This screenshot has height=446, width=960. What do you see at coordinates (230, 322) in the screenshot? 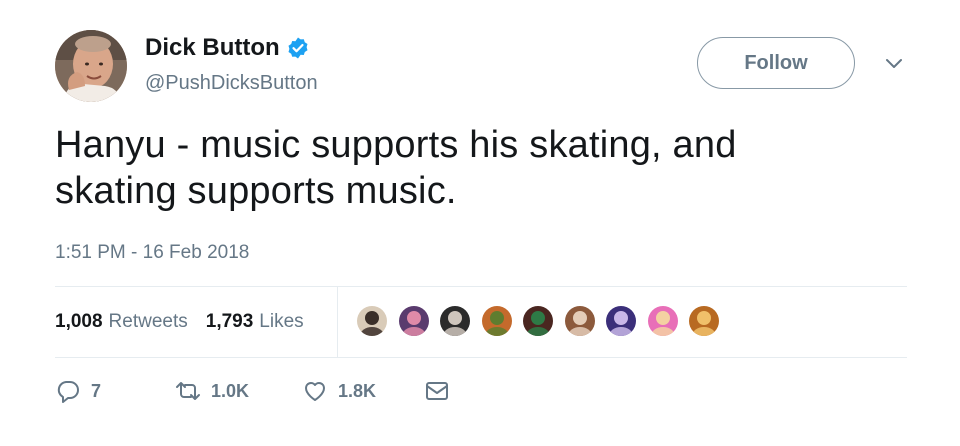
I see `likes-count: 1,793` at bounding box center [230, 322].